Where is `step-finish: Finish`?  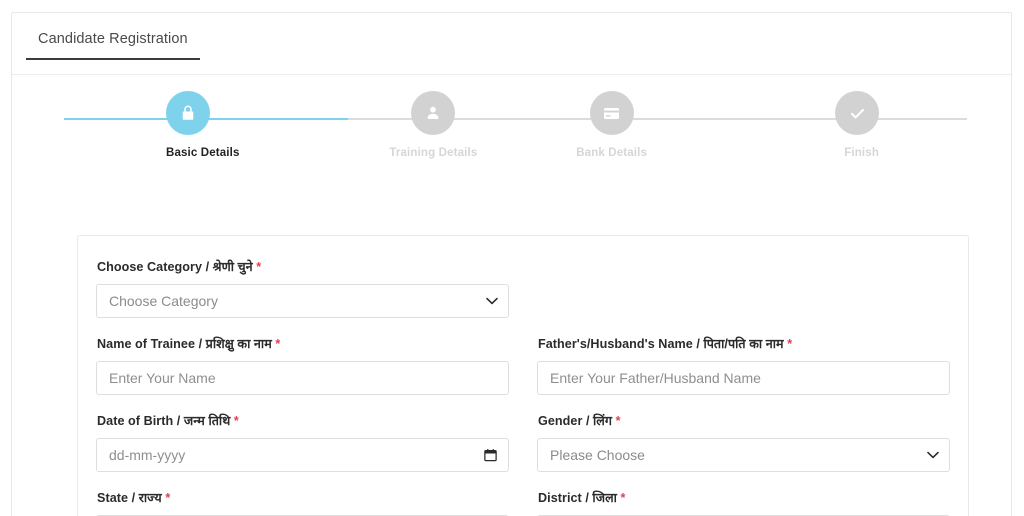 step-finish: Finish is located at coordinates (834, 125).